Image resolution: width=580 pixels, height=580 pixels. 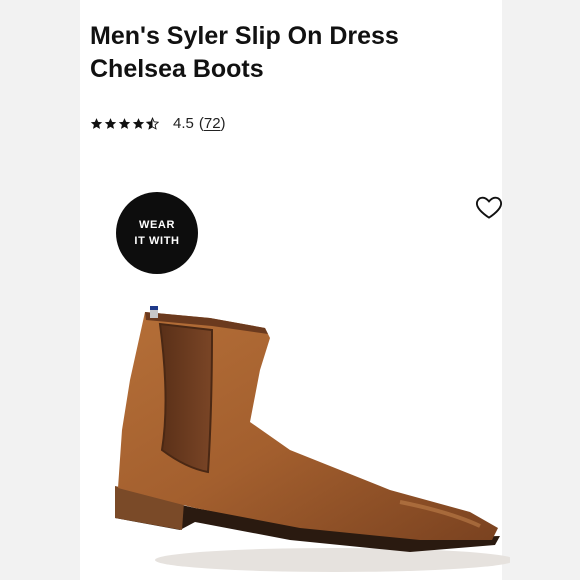 What do you see at coordinates (157, 233) in the screenshot?
I see `wear-it-with-button: WEAR IT WITH` at bounding box center [157, 233].